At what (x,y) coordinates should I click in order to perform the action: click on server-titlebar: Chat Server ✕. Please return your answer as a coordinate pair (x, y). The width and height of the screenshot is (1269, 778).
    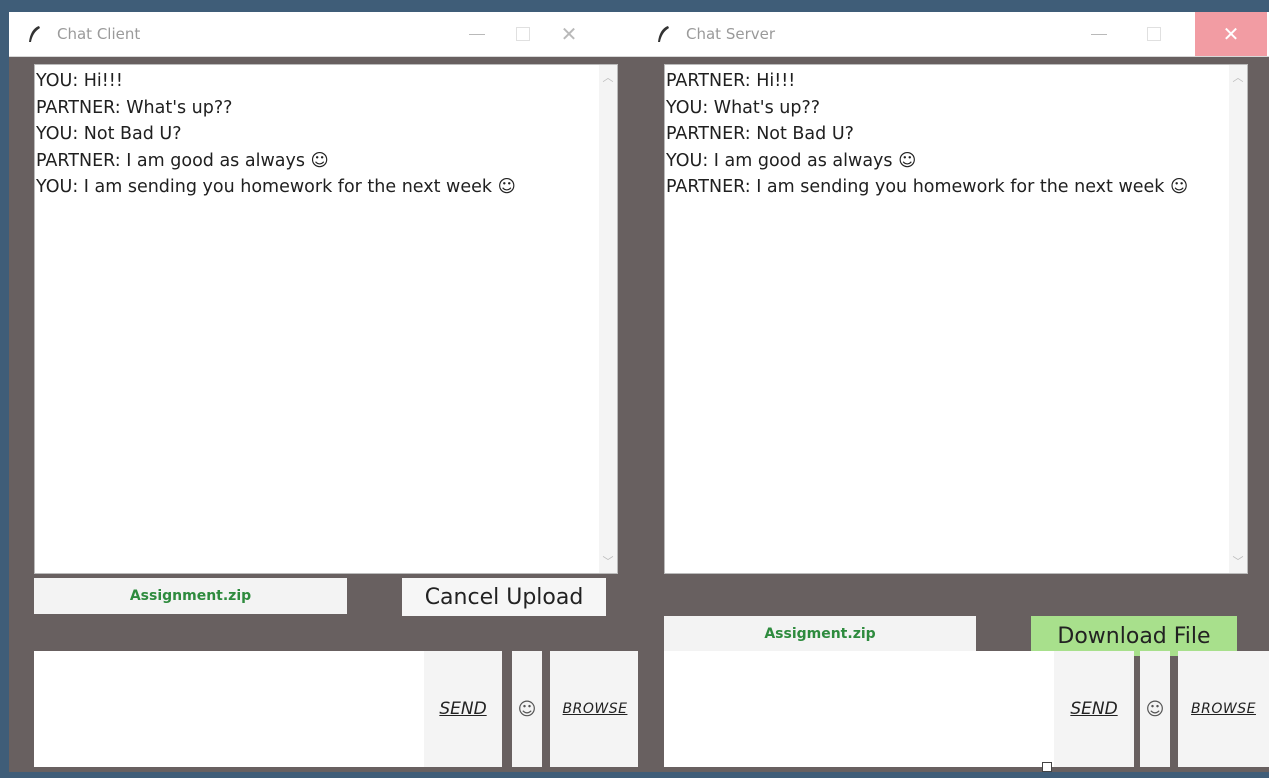
    Looking at the image, I should click on (953, 34).